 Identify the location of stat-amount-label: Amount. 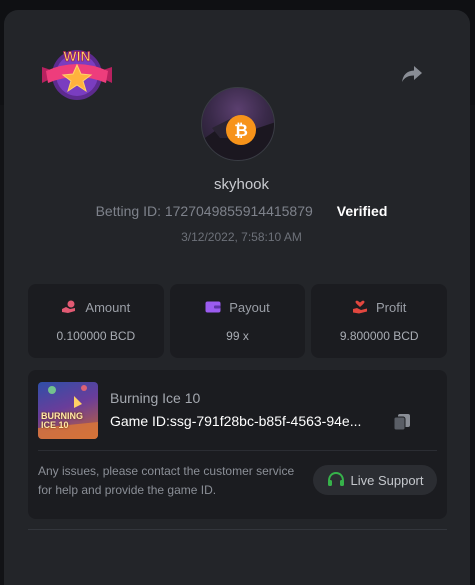
(108, 307).